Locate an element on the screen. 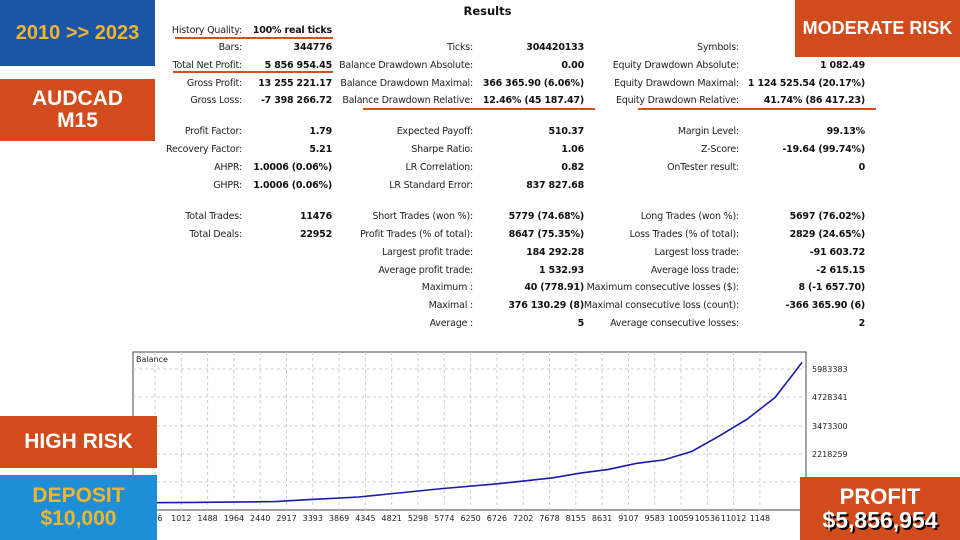 This screenshot has width=960, height=540. high-risk-text: HIGH RISK is located at coordinates (78, 441).